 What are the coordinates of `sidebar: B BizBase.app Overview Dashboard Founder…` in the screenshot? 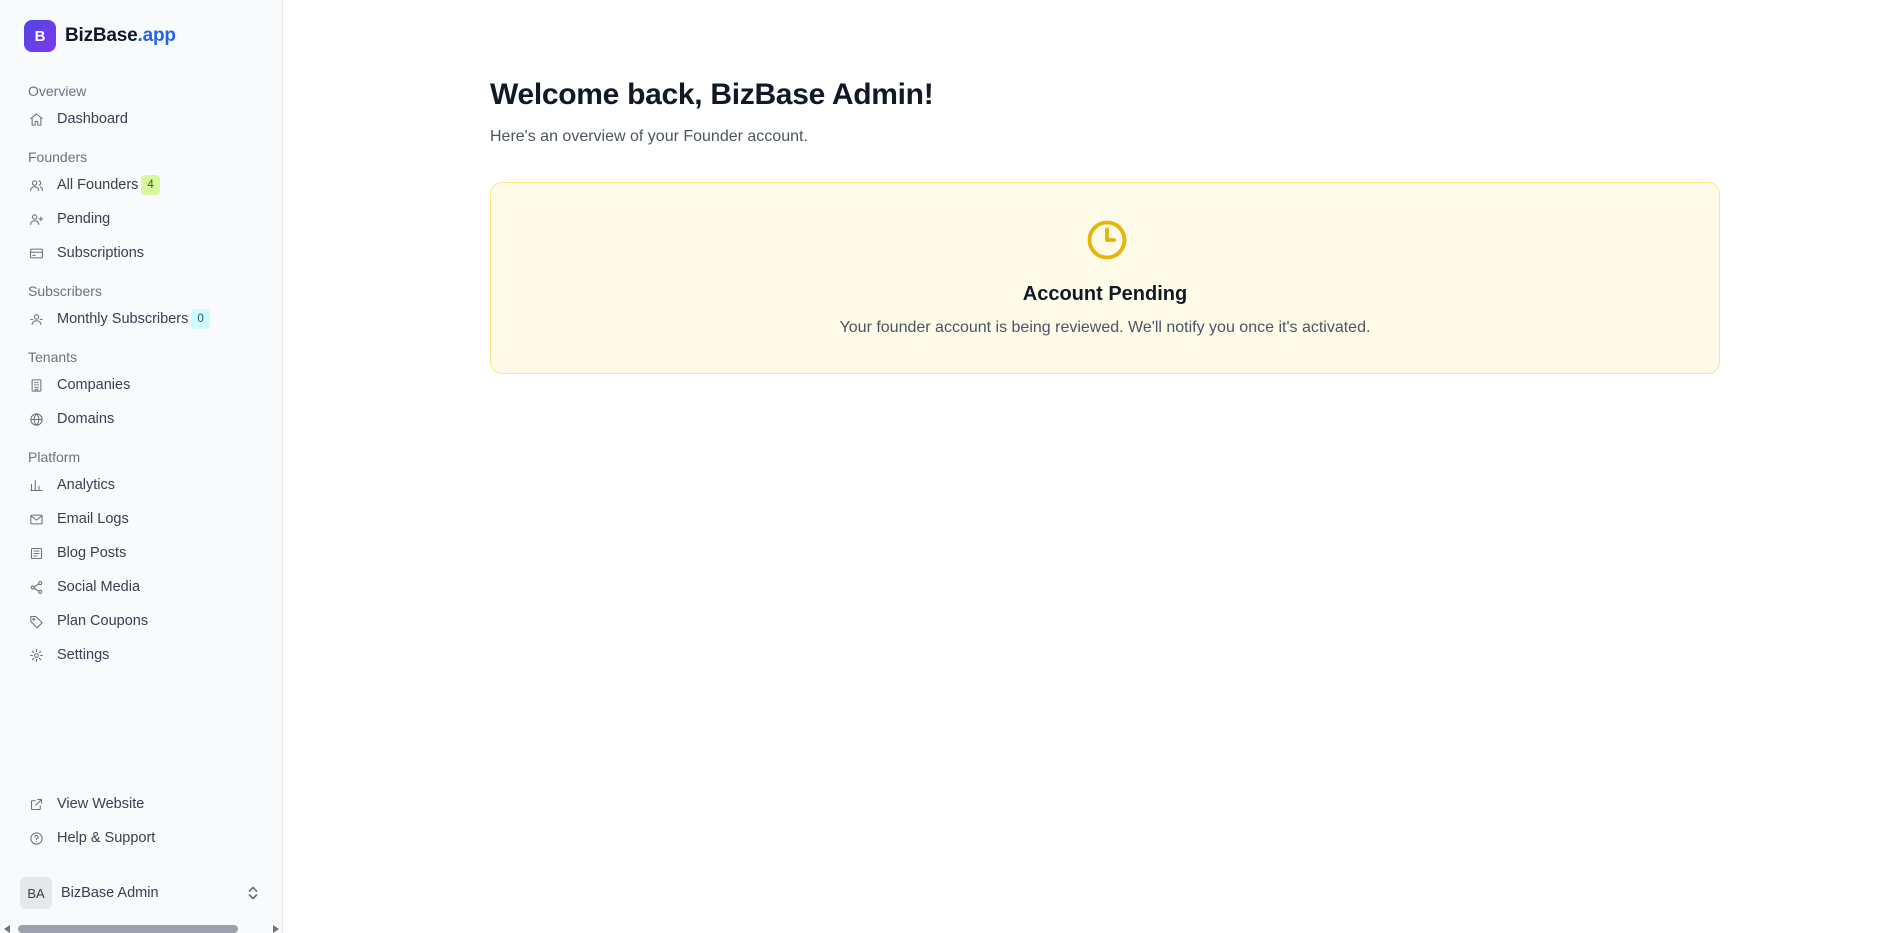 It's located at (141, 466).